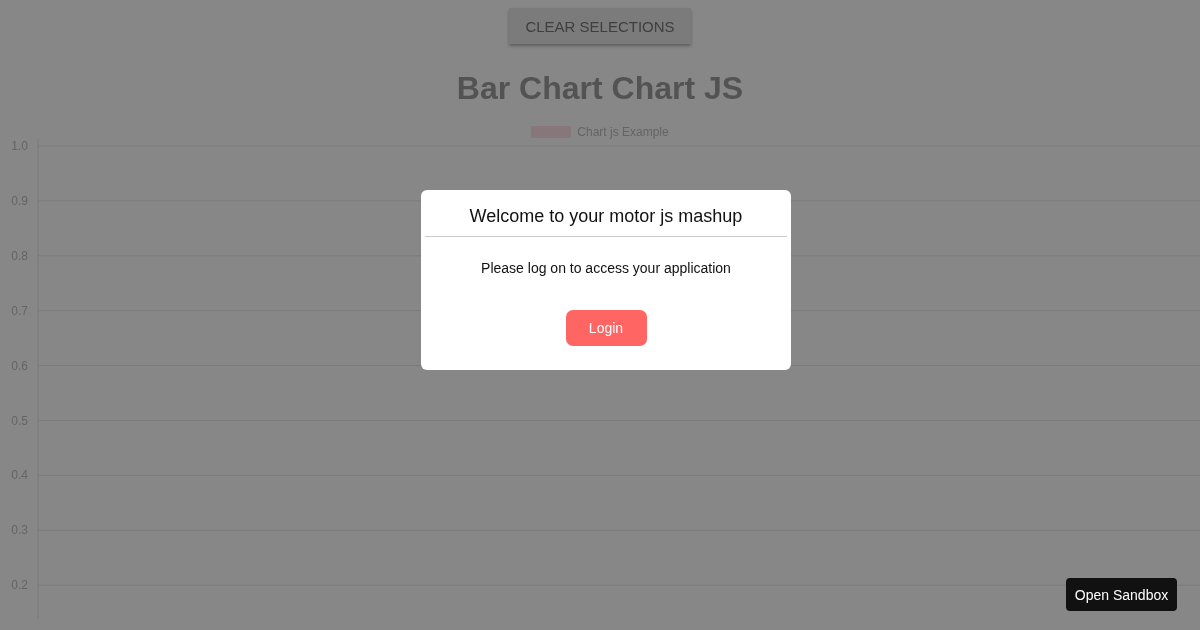 The height and width of the screenshot is (630, 1200). What do you see at coordinates (606, 268) in the screenshot?
I see `dialog-message: Please log on to access your application` at bounding box center [606, 268].